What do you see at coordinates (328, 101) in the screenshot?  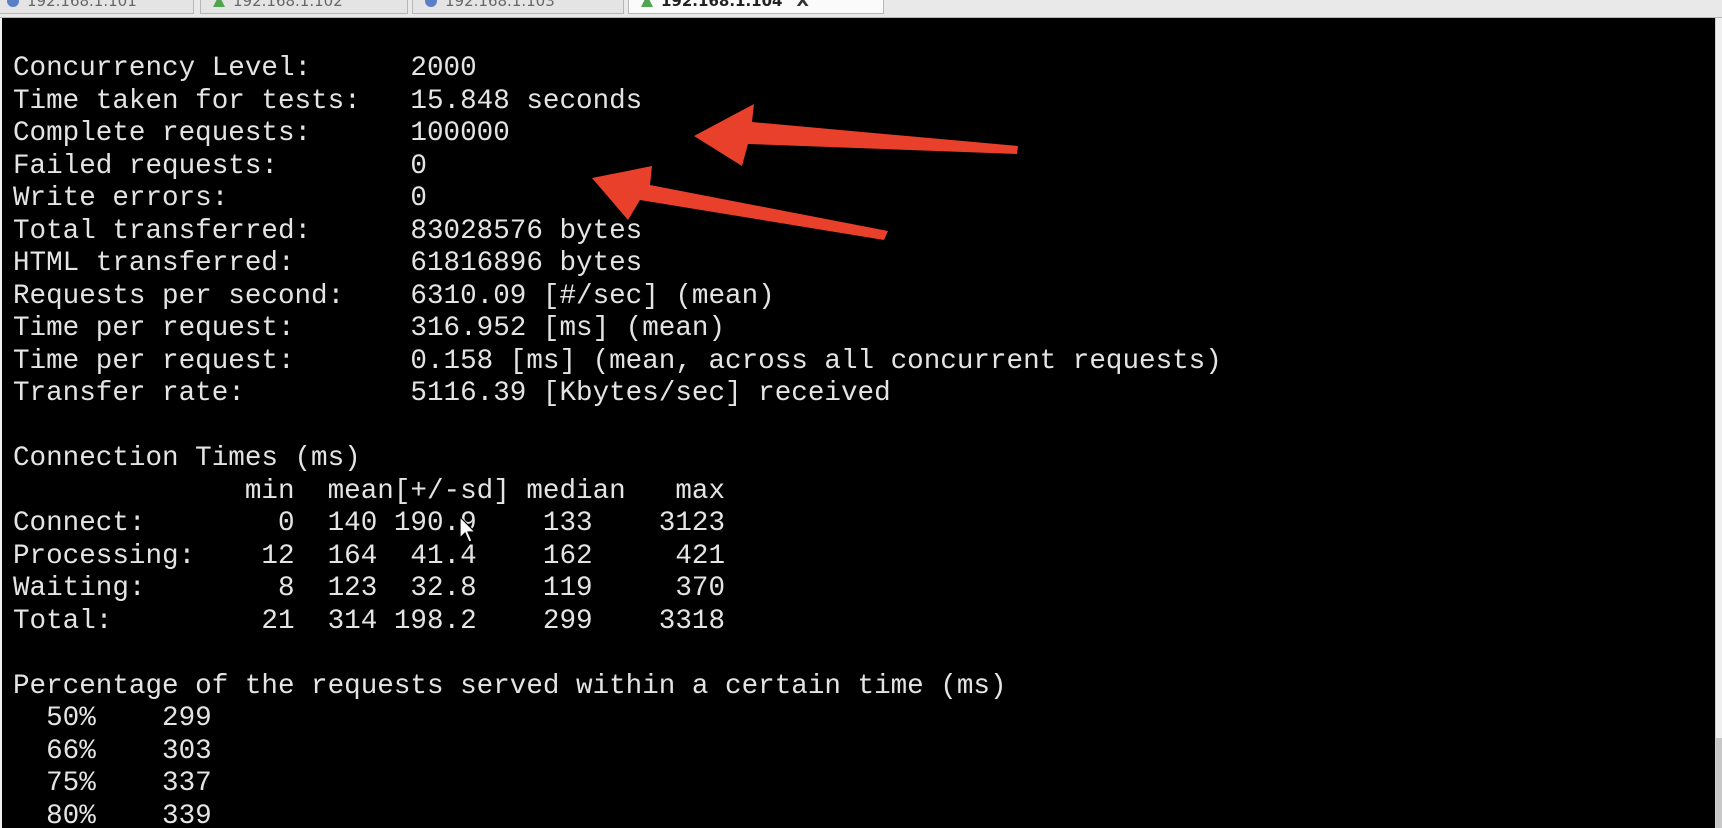 I see `terminal-line: Time taken for tests: 15.848 seconds` at bounding box center [328, 101].